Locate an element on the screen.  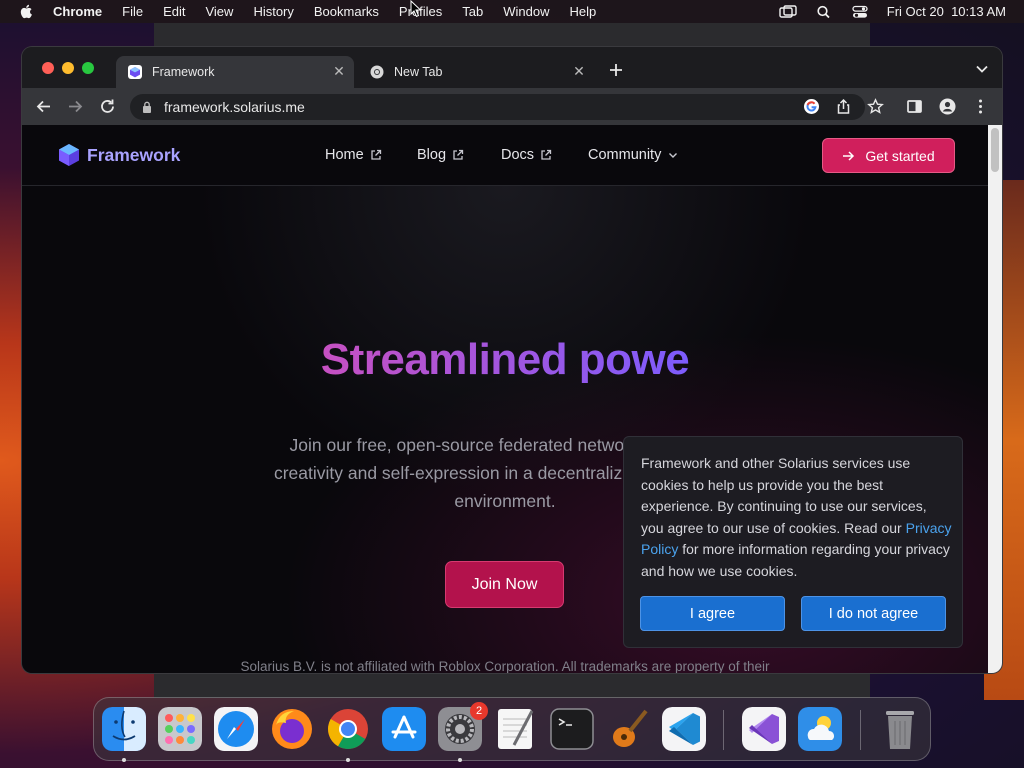
reload-icon is located at coordinates (107, 106).